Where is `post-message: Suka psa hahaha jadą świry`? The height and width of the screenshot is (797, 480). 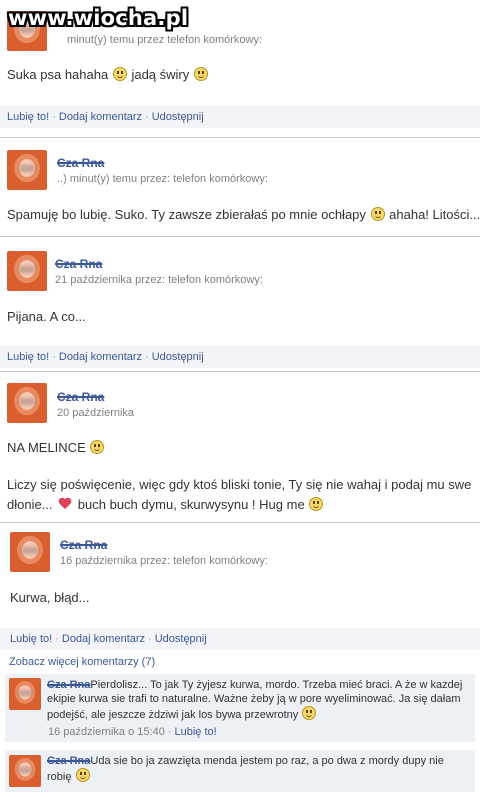 post-message: Suka psa hahaha jadą świry is located at coordinates (108, 74).